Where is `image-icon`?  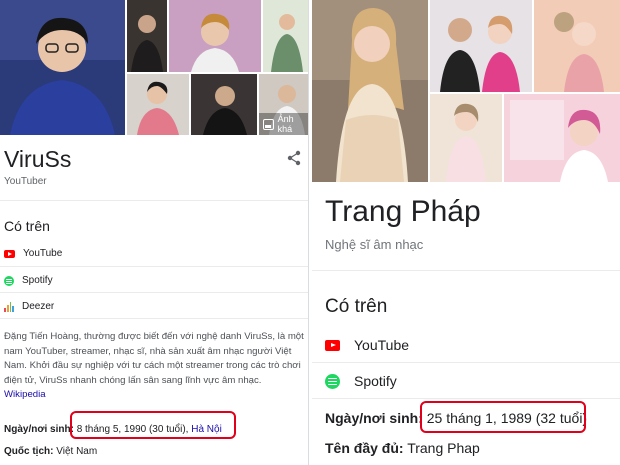 image-icon is located at coordinates (268, 124).